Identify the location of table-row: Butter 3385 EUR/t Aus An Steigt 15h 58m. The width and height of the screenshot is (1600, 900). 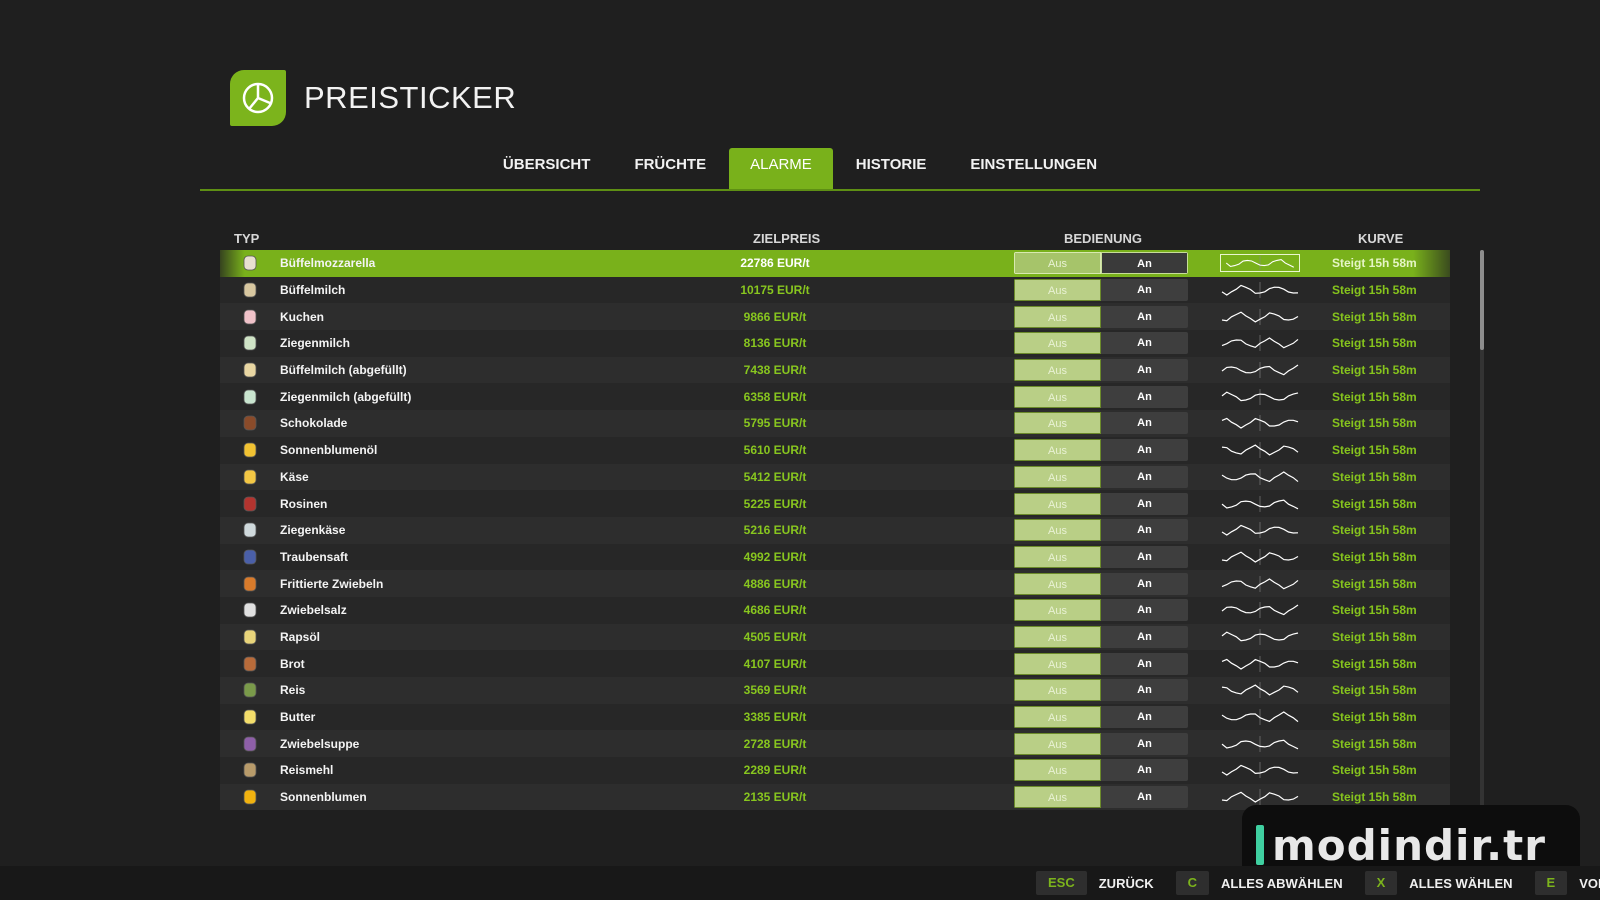
(835, 717).